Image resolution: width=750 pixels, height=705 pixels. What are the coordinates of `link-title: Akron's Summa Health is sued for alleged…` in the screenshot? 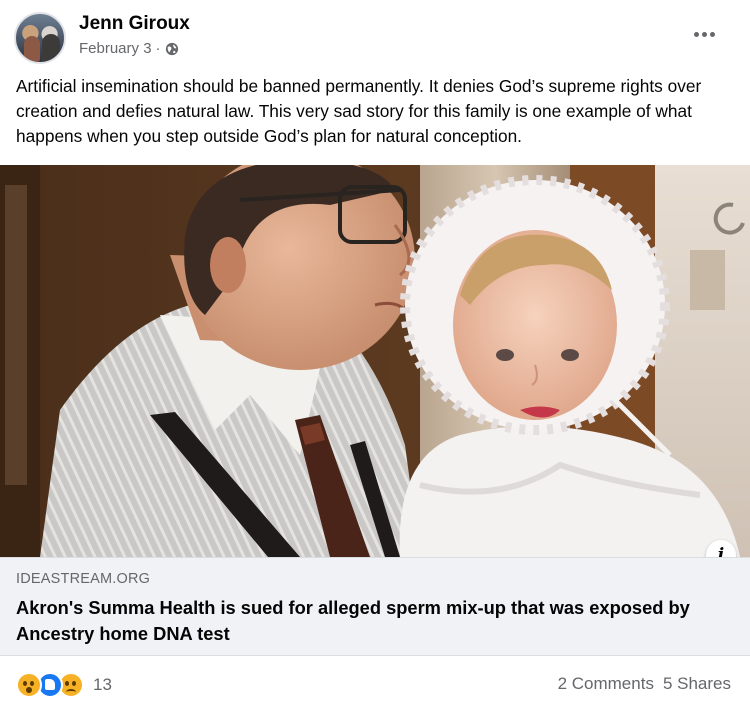 It's located at (366, 621).